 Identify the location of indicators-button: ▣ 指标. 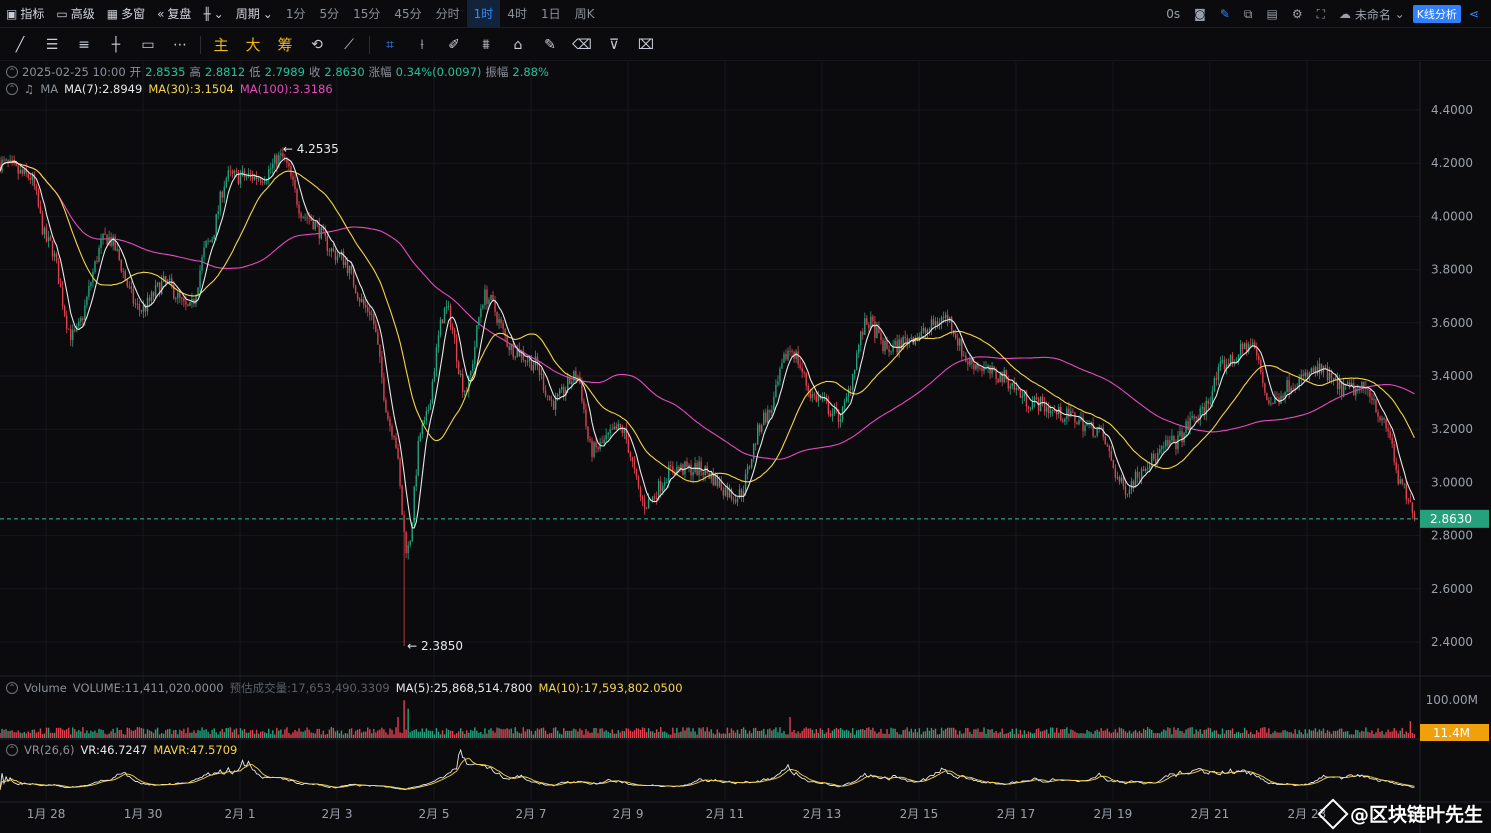
(25, 14).